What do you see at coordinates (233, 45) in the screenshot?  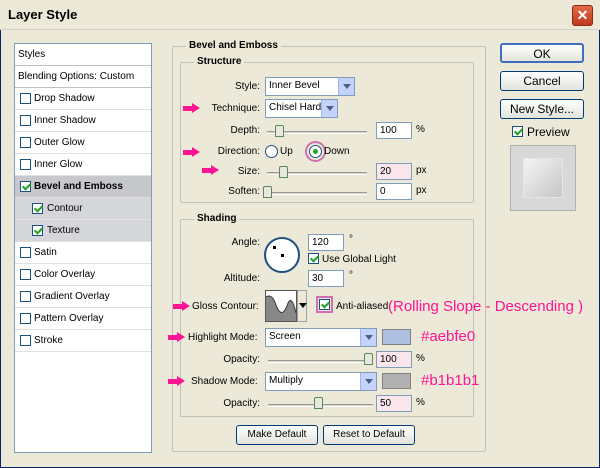 I see `bevel-emboss-title: Bevel and Emboss` at bounding box center [233, 45].